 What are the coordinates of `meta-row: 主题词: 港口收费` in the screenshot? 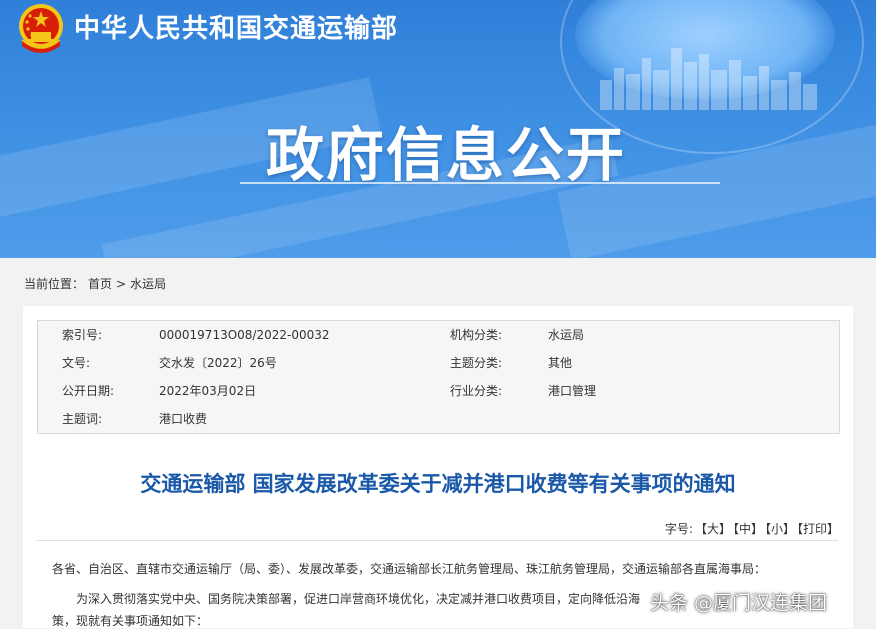 It's located at (438, 419).